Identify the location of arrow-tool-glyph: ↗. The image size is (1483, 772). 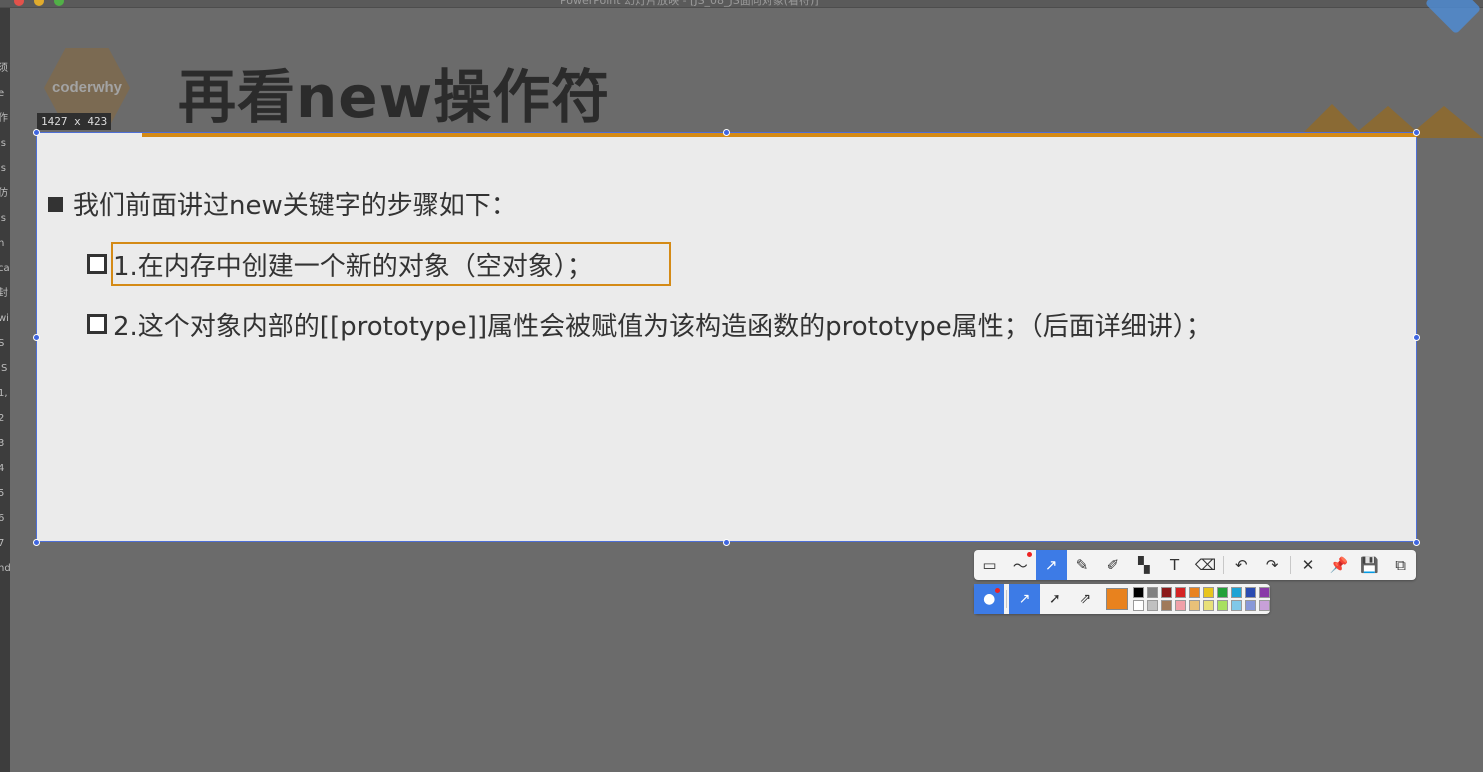
(1051, 565).